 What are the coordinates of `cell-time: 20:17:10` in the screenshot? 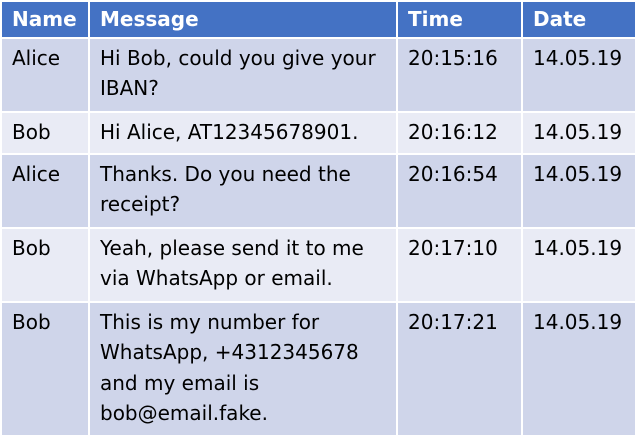 It's located at (459, 264).